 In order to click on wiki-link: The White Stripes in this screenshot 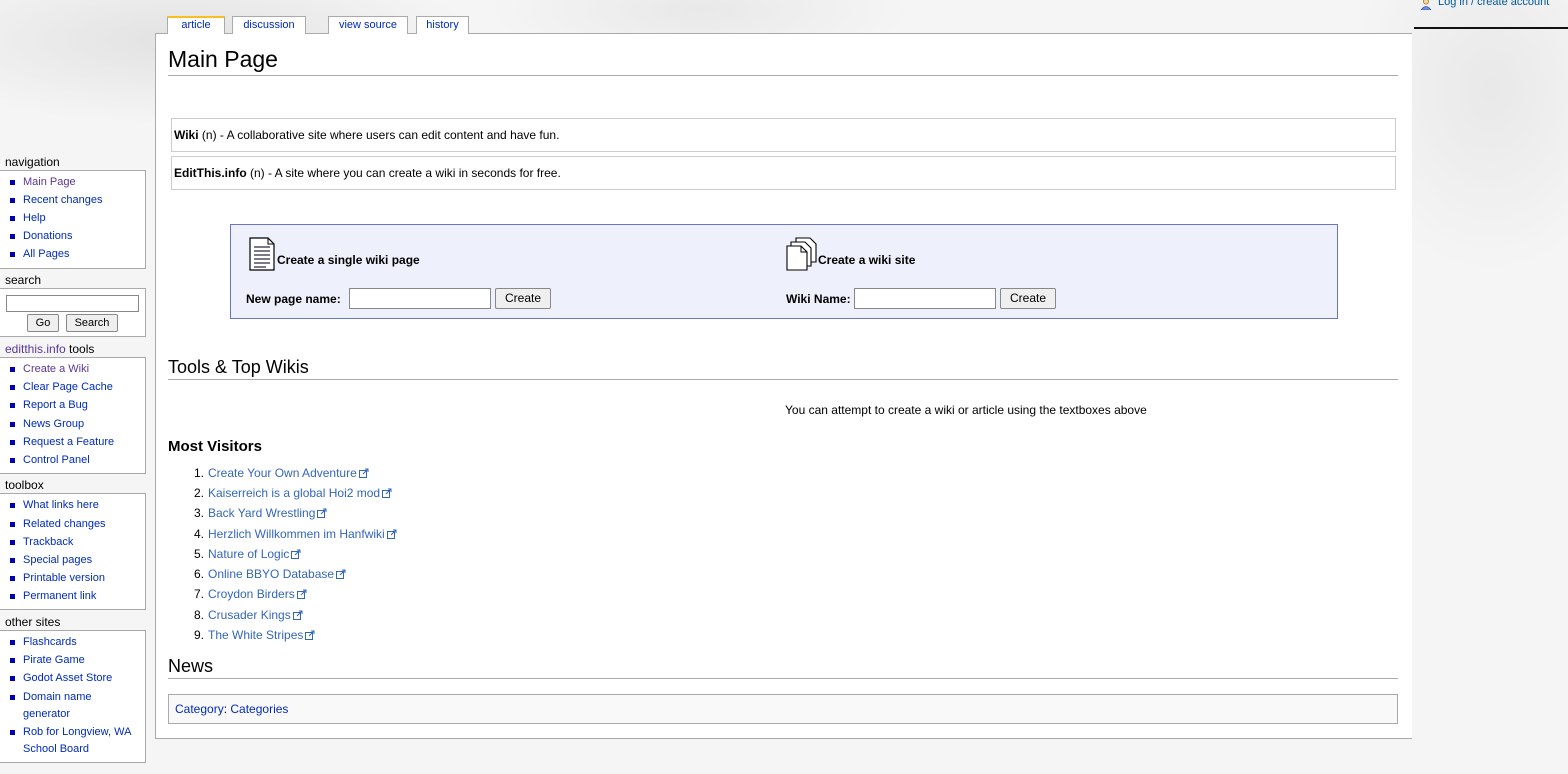, I will do `click(255, 635)`.